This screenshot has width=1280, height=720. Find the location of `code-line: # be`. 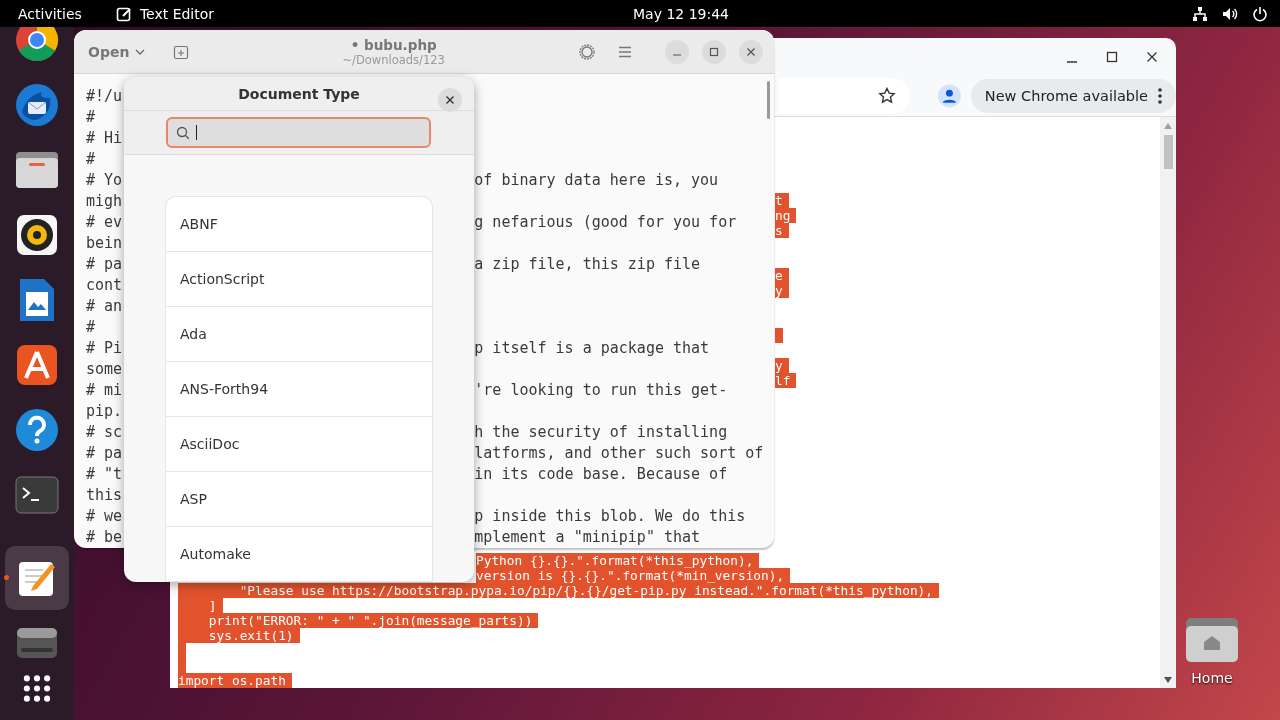

code-line: # be is located at coordinates (104, 537).